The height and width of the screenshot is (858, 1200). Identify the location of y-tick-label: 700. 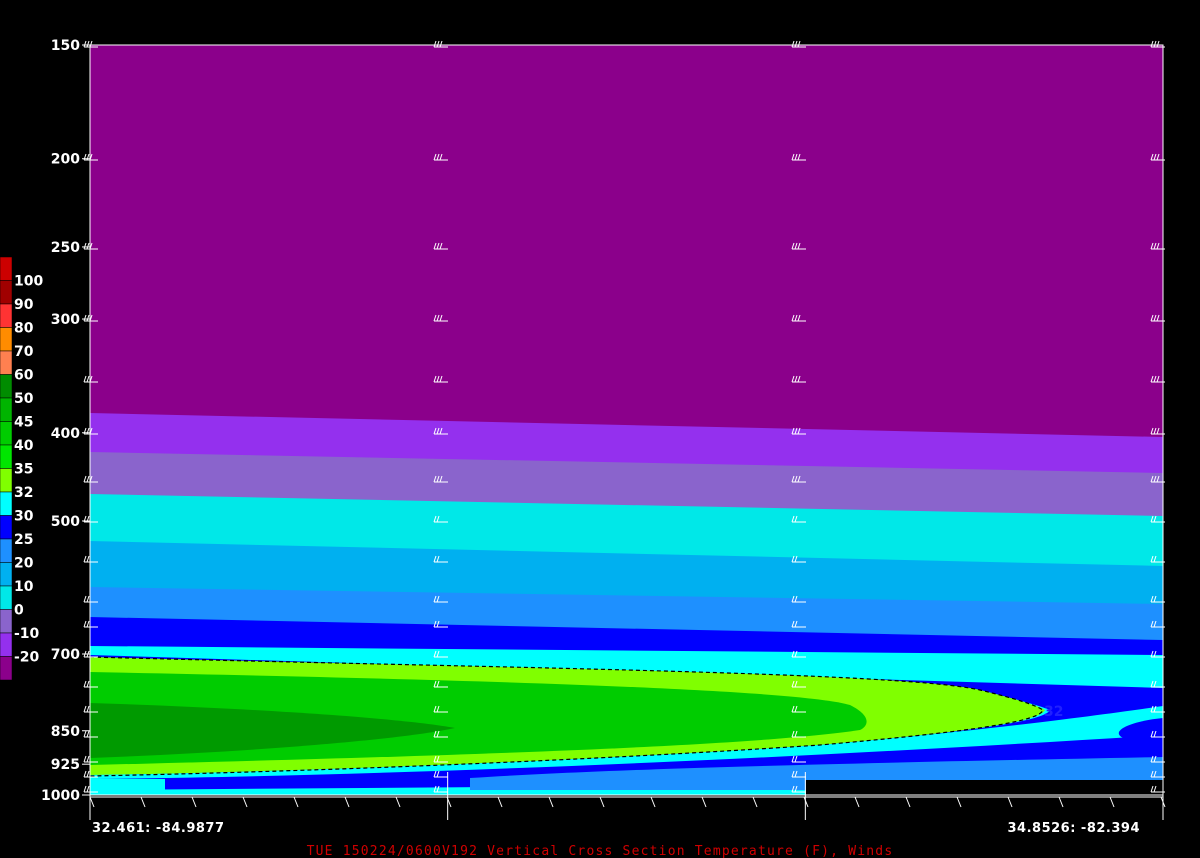
(65, 655).